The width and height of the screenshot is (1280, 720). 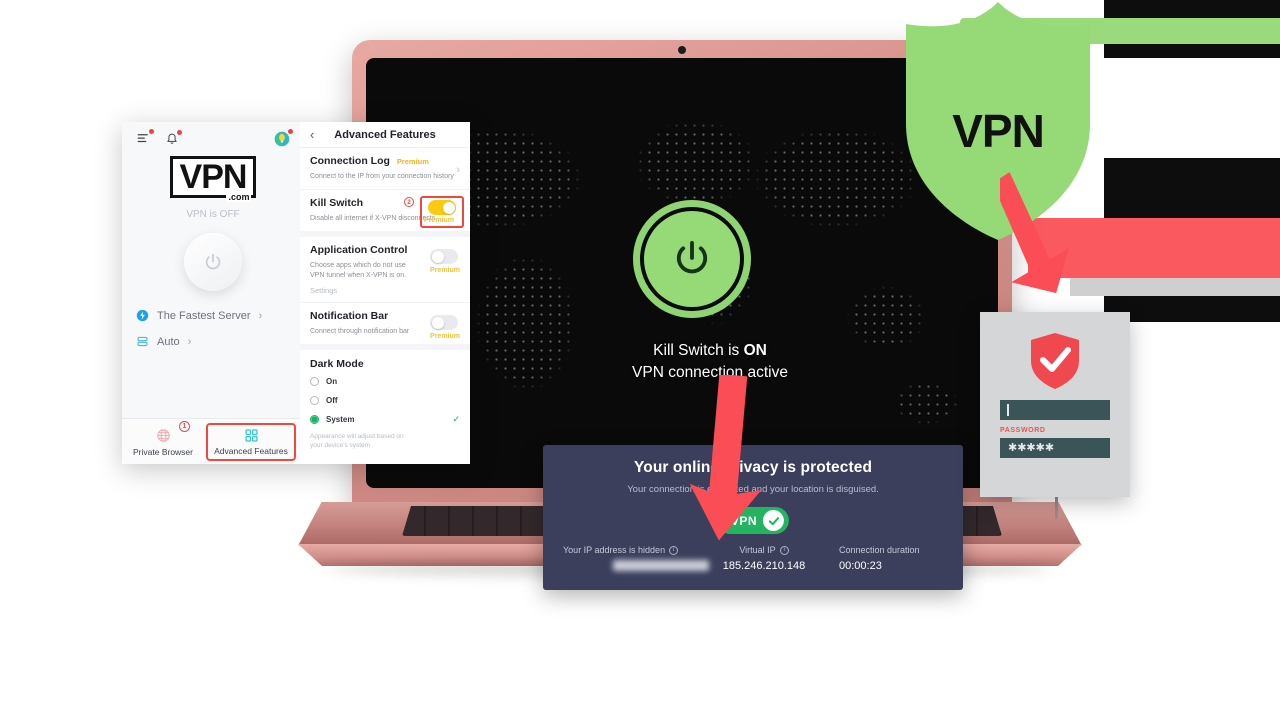 I want to click on stat-label: Connection duration, so click(x=894, y=550).